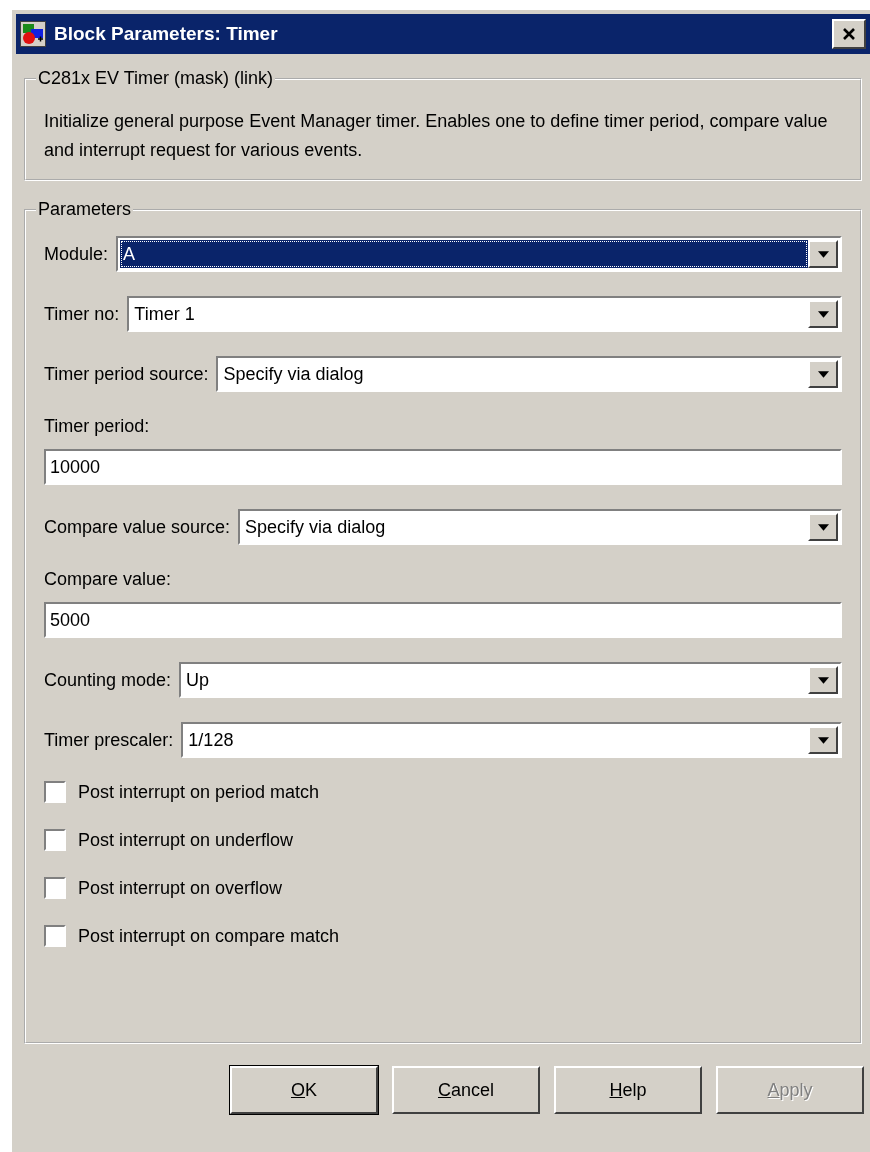 This screenshot has width=870, height=1152. Describe the element at coordinates (97, 426) in the screenshot. I see `field-label: Timer period:` at that location.